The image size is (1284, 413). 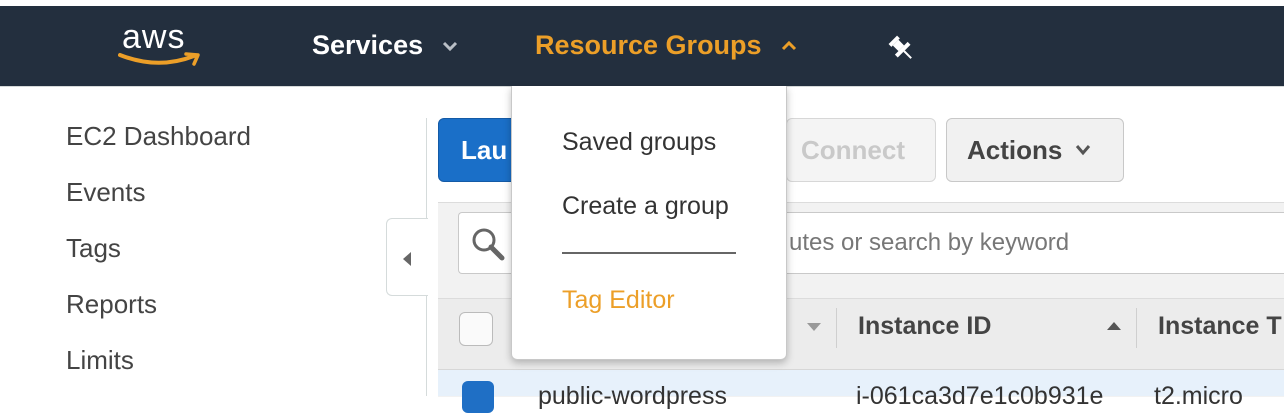 What do you see at coordinates (648, 45) in the screenshot?
I see `resource-groups-label: Resource Groups` at bounding box center [648, 45].